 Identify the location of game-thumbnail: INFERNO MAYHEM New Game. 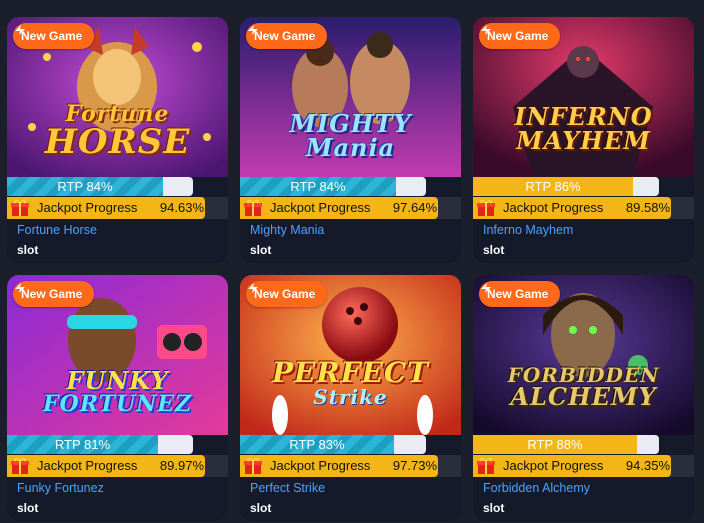
(583, 97).